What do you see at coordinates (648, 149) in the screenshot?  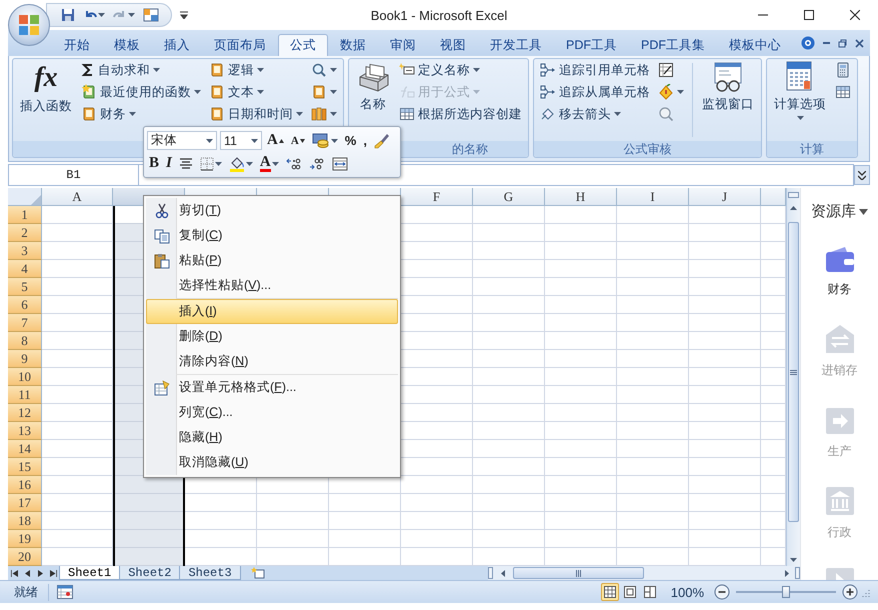 I see `group-label: 公式审核` at bounding box center [648, 149].